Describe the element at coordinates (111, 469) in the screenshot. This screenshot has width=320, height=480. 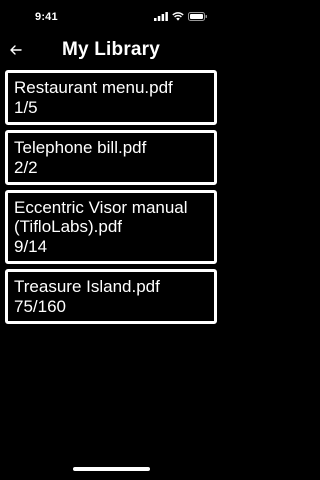
I see `home-indicator` at that location.